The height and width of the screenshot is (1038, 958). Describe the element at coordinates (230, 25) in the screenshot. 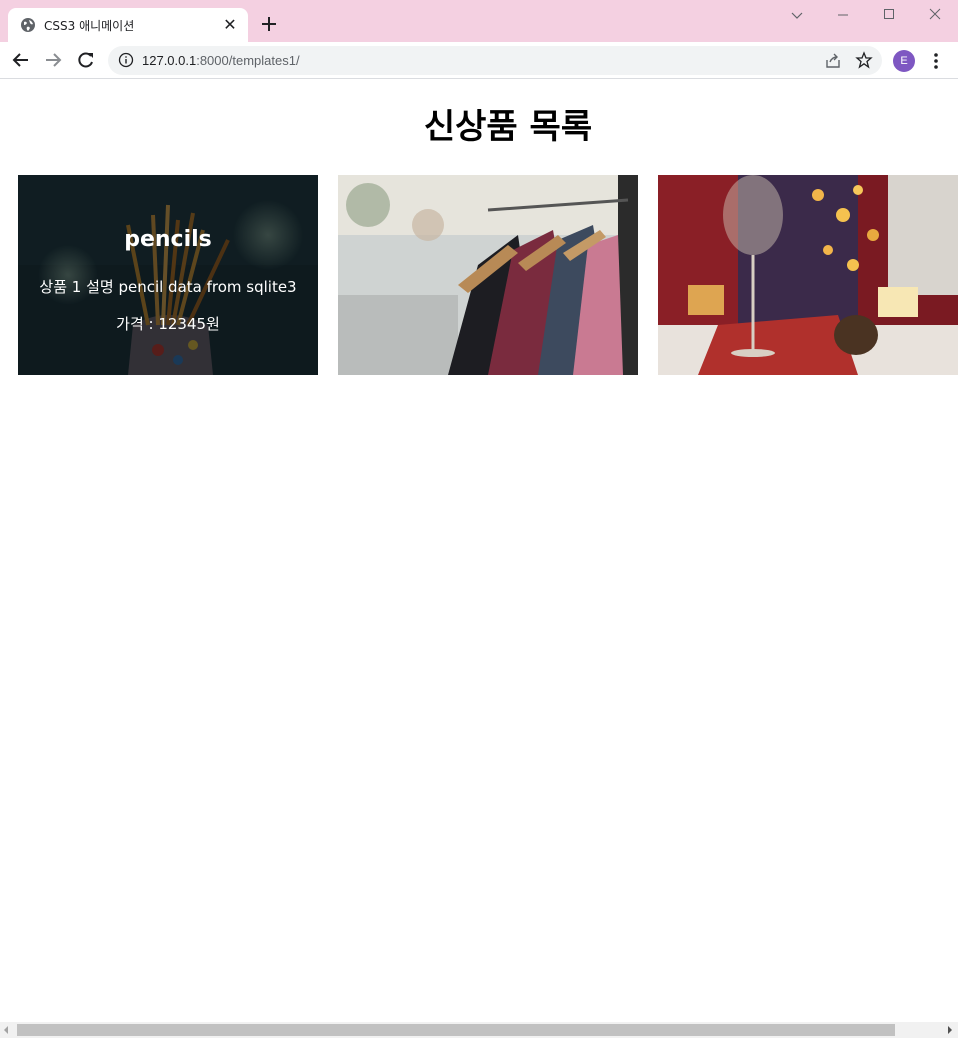

I see `tab-close-icon: ✕` at that location.